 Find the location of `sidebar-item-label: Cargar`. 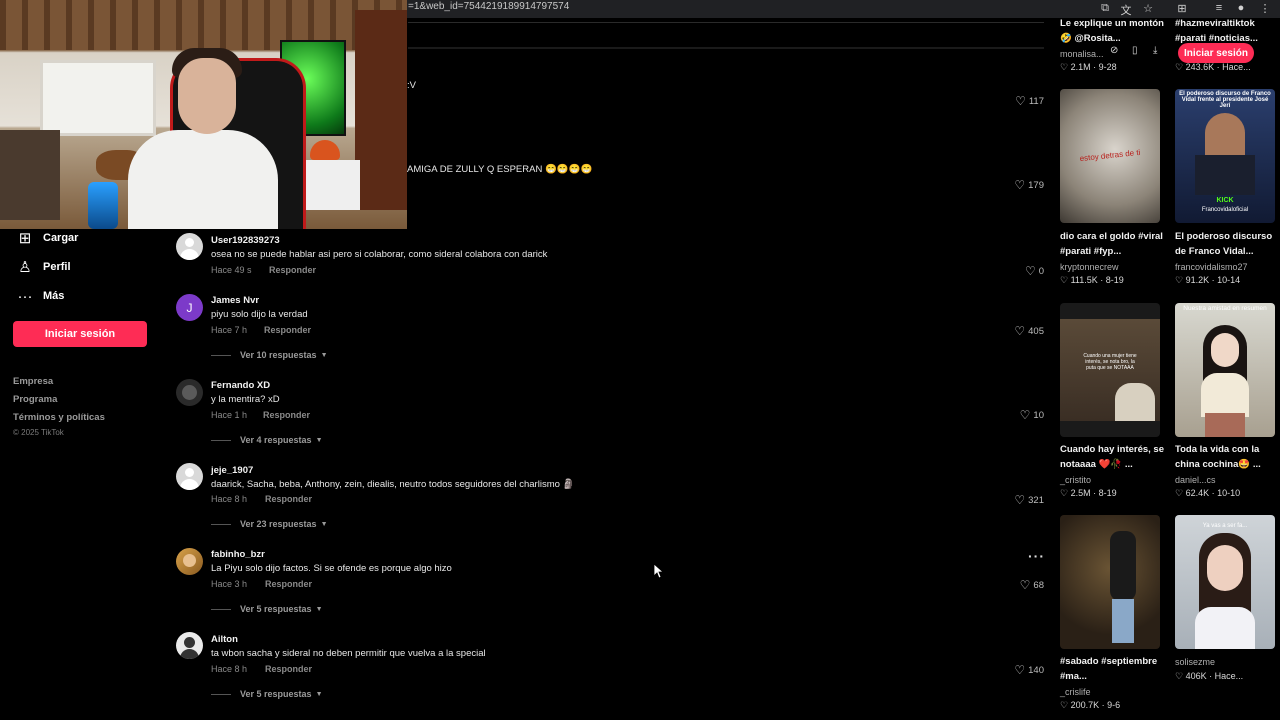

sidebar-item-label: Cargar is located at coordinates (61, 238).